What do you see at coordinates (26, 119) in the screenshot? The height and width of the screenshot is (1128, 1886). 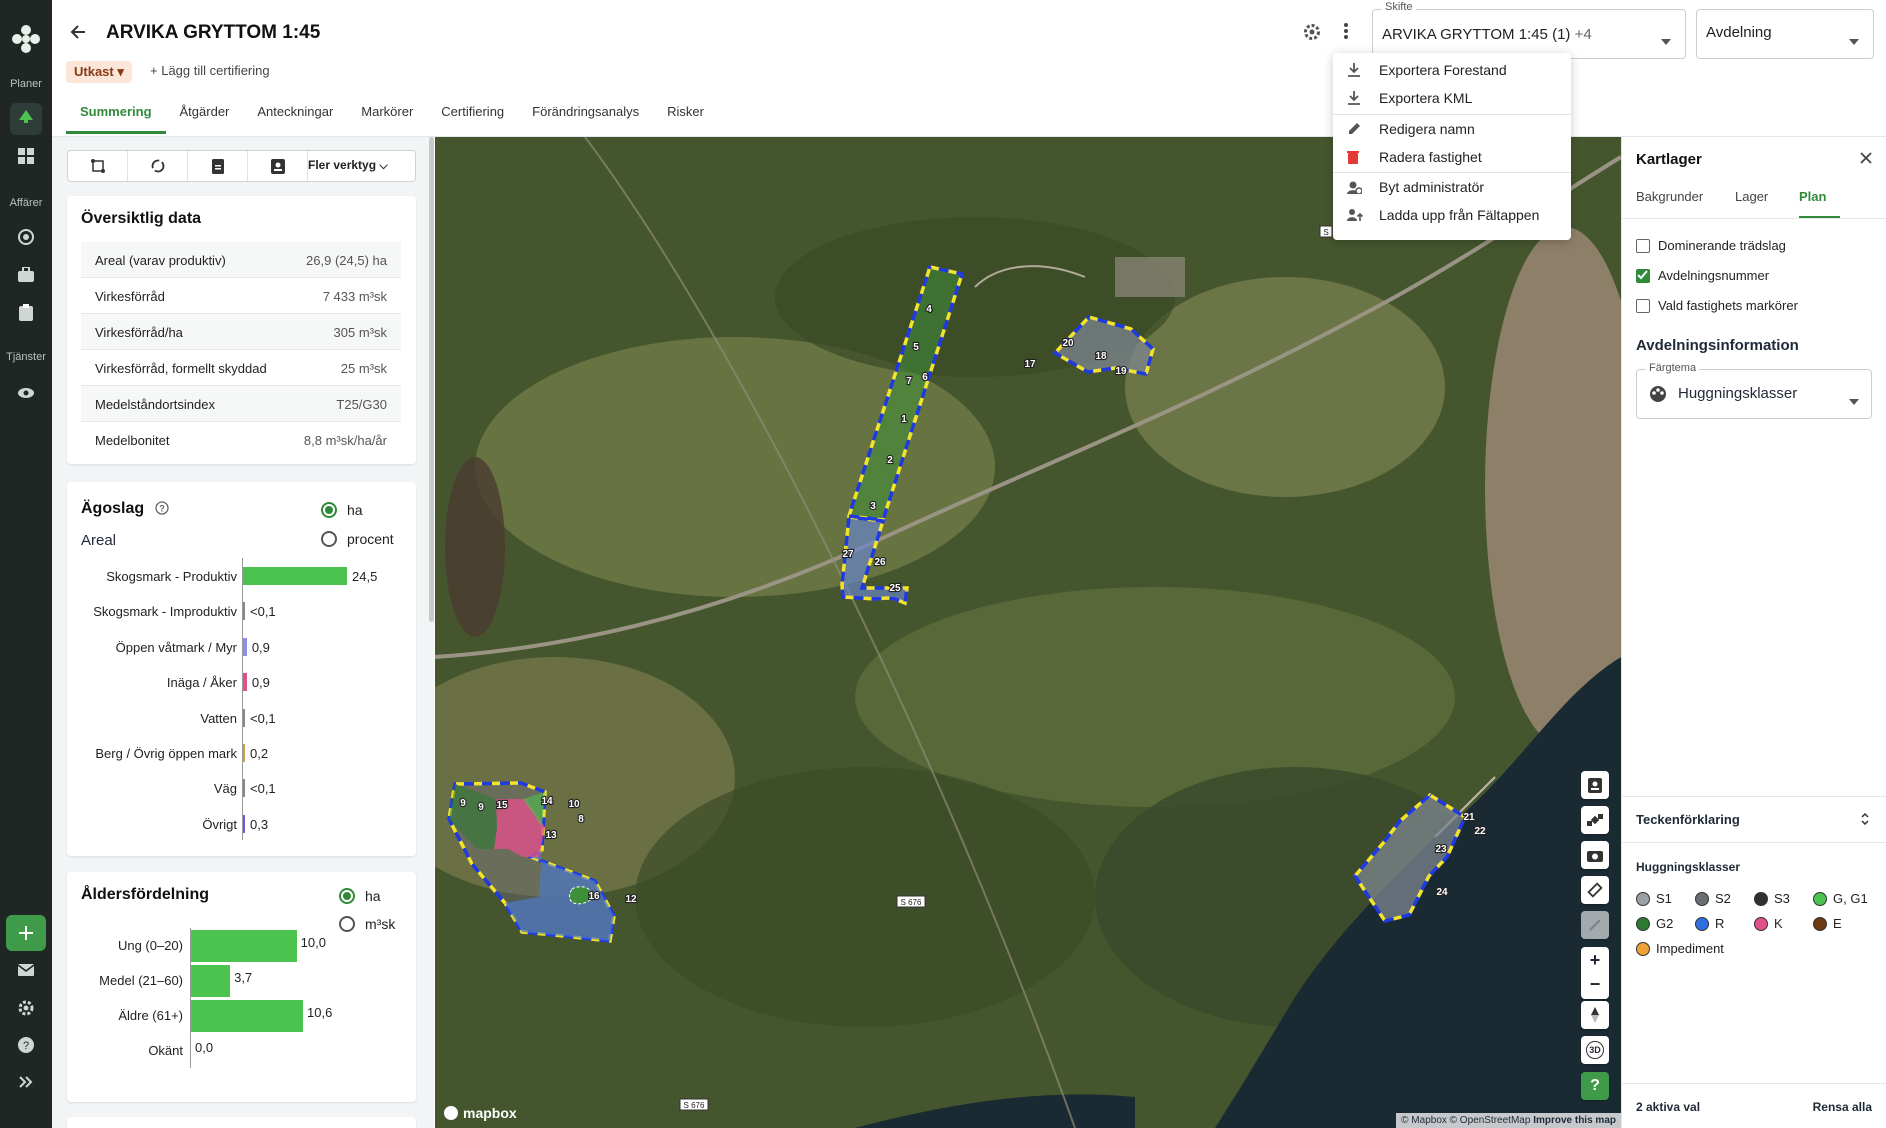 I see `tree-icon` at bounding box center [26, 119].